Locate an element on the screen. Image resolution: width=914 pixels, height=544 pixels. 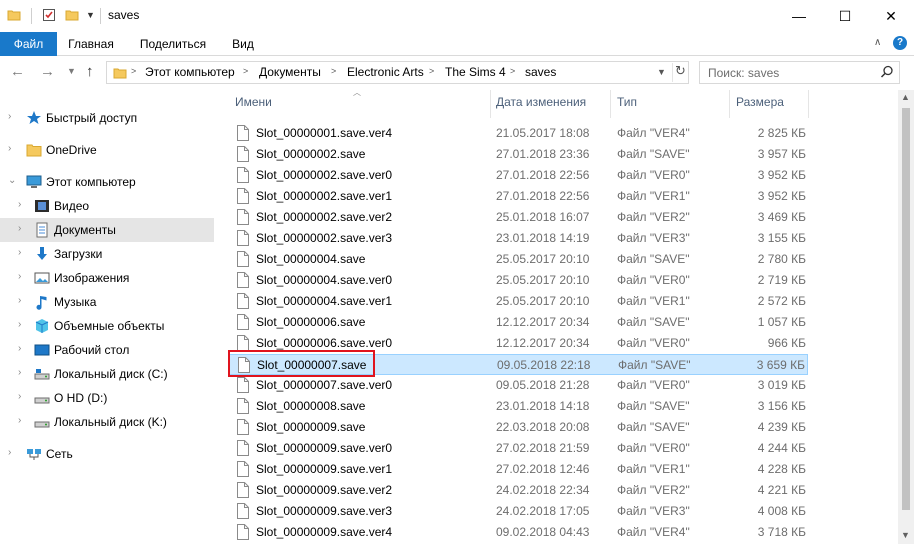
nav-item-3d-objects: › Объемные объекты is located at coordinates (107, 326).